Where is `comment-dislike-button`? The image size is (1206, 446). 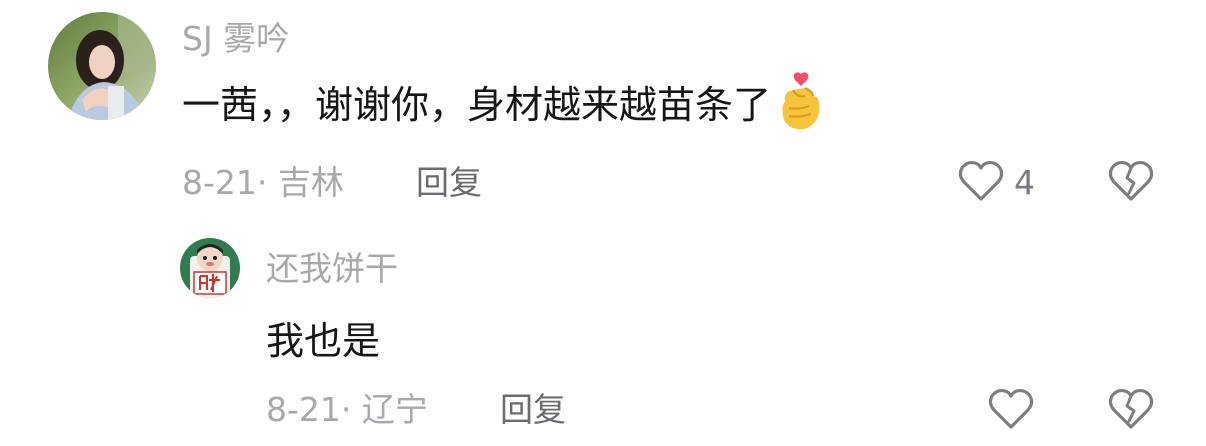 comment-dislike-button is located at coordinates (1131, 181).